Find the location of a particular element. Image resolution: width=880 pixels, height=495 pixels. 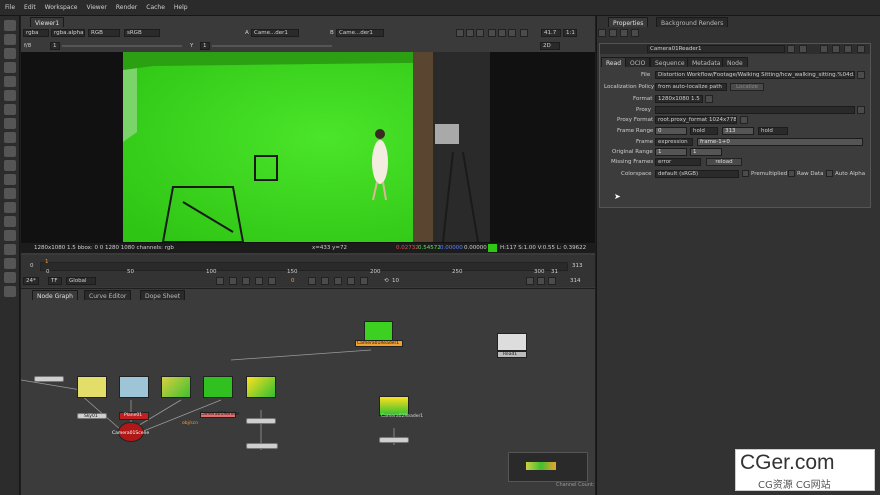

frame-expression-field: frame-1+0 is located at coordinates (780, 142).